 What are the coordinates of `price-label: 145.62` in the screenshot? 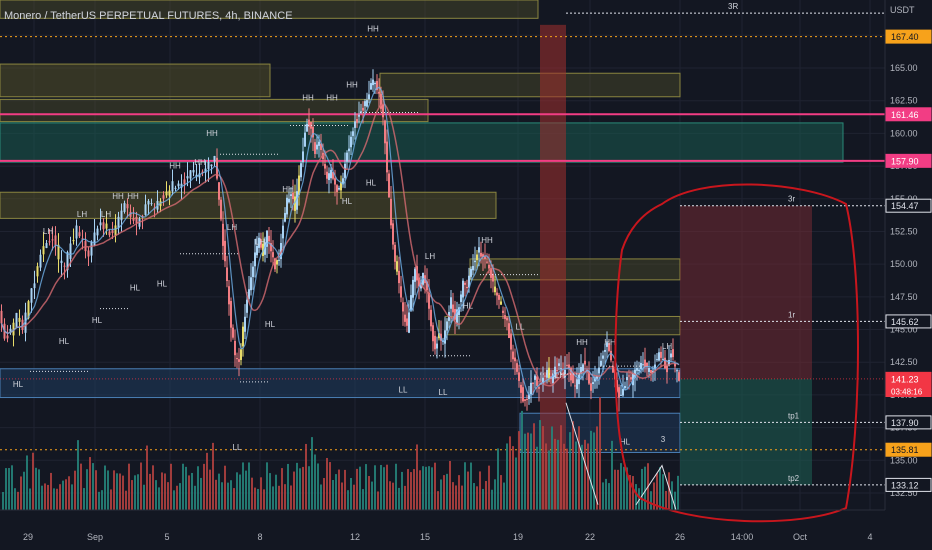 It's located at (905, 322).